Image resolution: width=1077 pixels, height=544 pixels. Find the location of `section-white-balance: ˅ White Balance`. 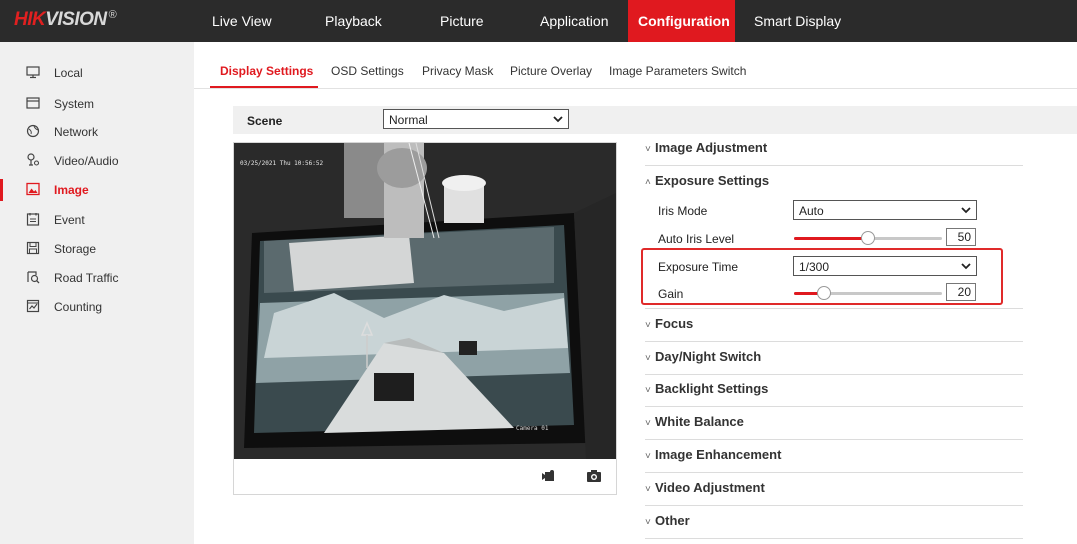

section-white-balance: ˅ White Balance is located at coordinates (694, 421).